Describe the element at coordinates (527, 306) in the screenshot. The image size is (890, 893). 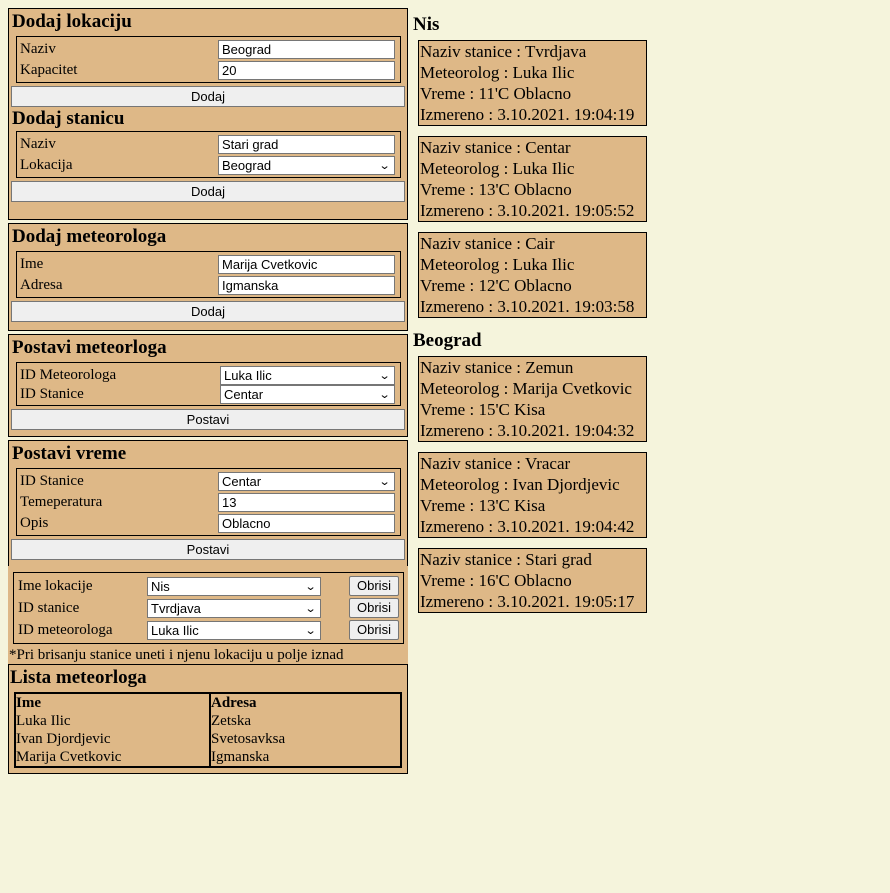
I see `station-measured: Izmereno : 3.10.2021. 19:03:58` at that location.